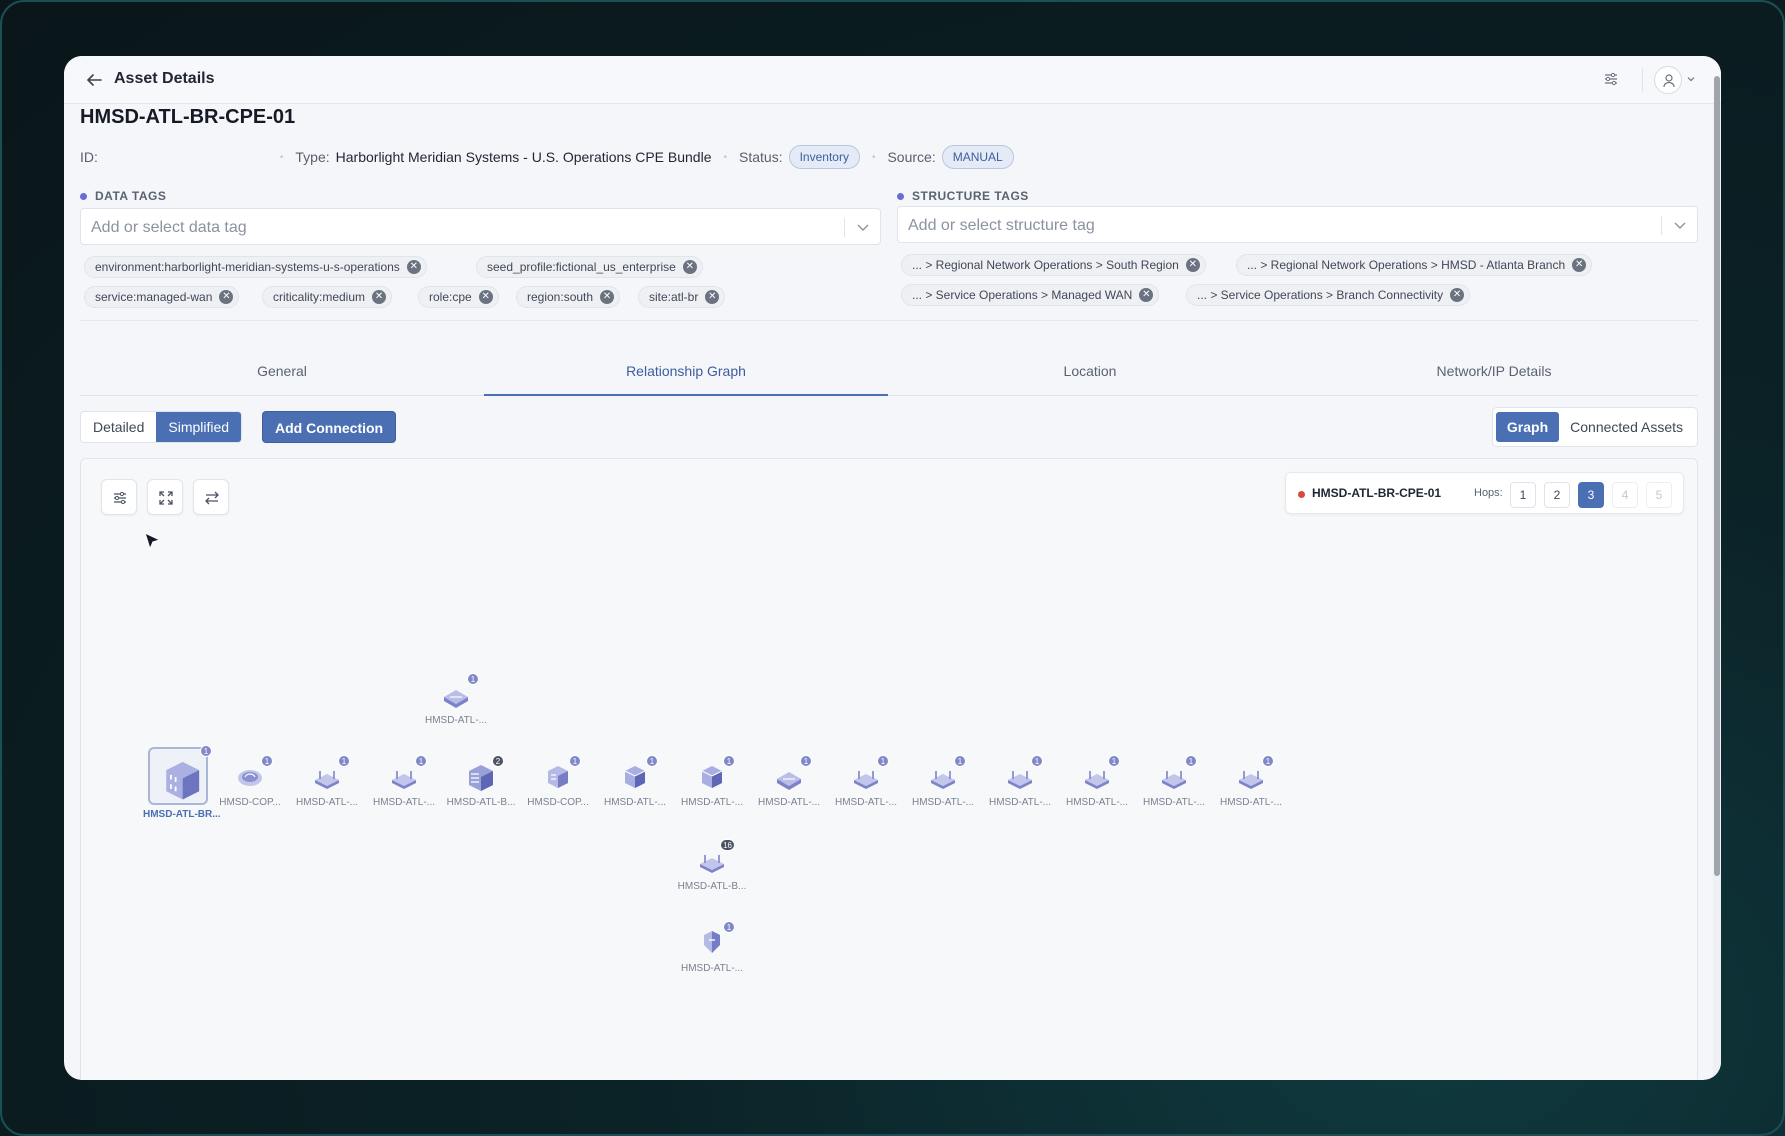  What do you see at coordinates (1626, 427) in the screenshot?
I see `connected-assets-button: Connected Assets` at bounding box center [1626, 427].